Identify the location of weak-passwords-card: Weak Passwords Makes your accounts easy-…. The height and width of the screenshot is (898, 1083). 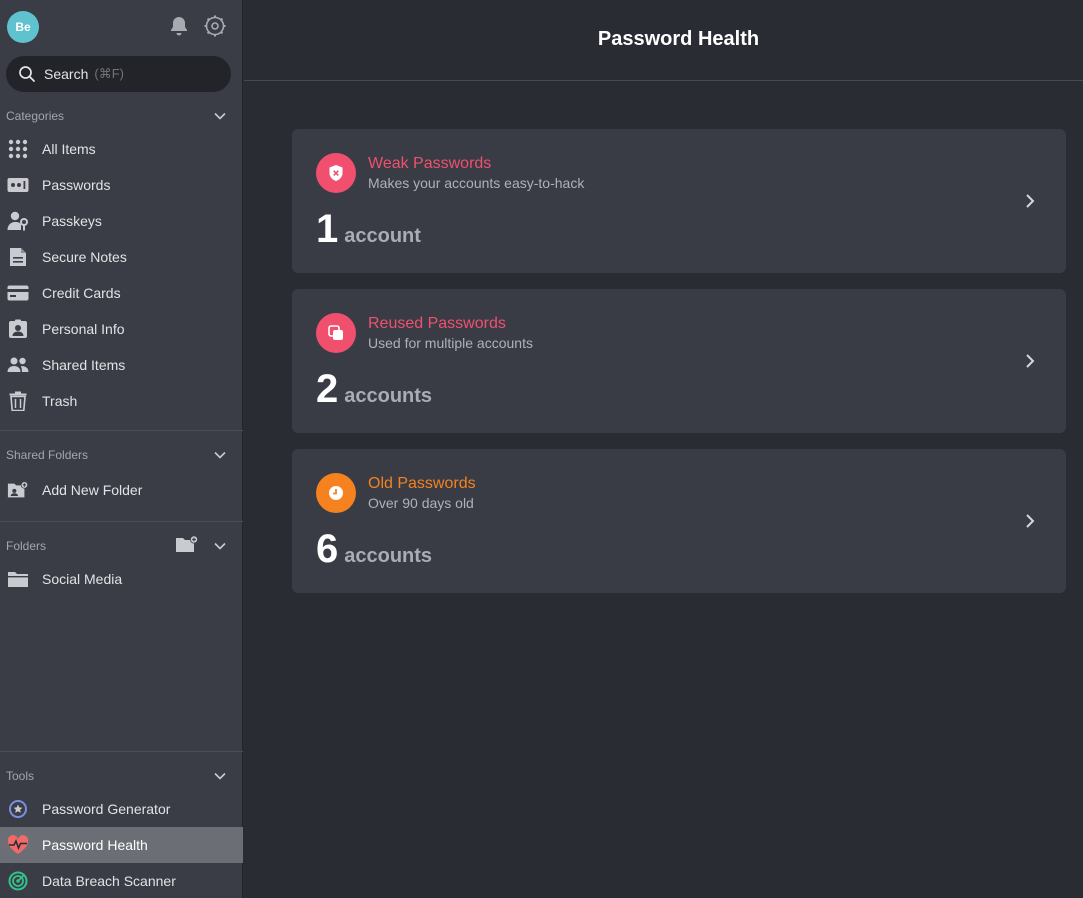
(679, 201).